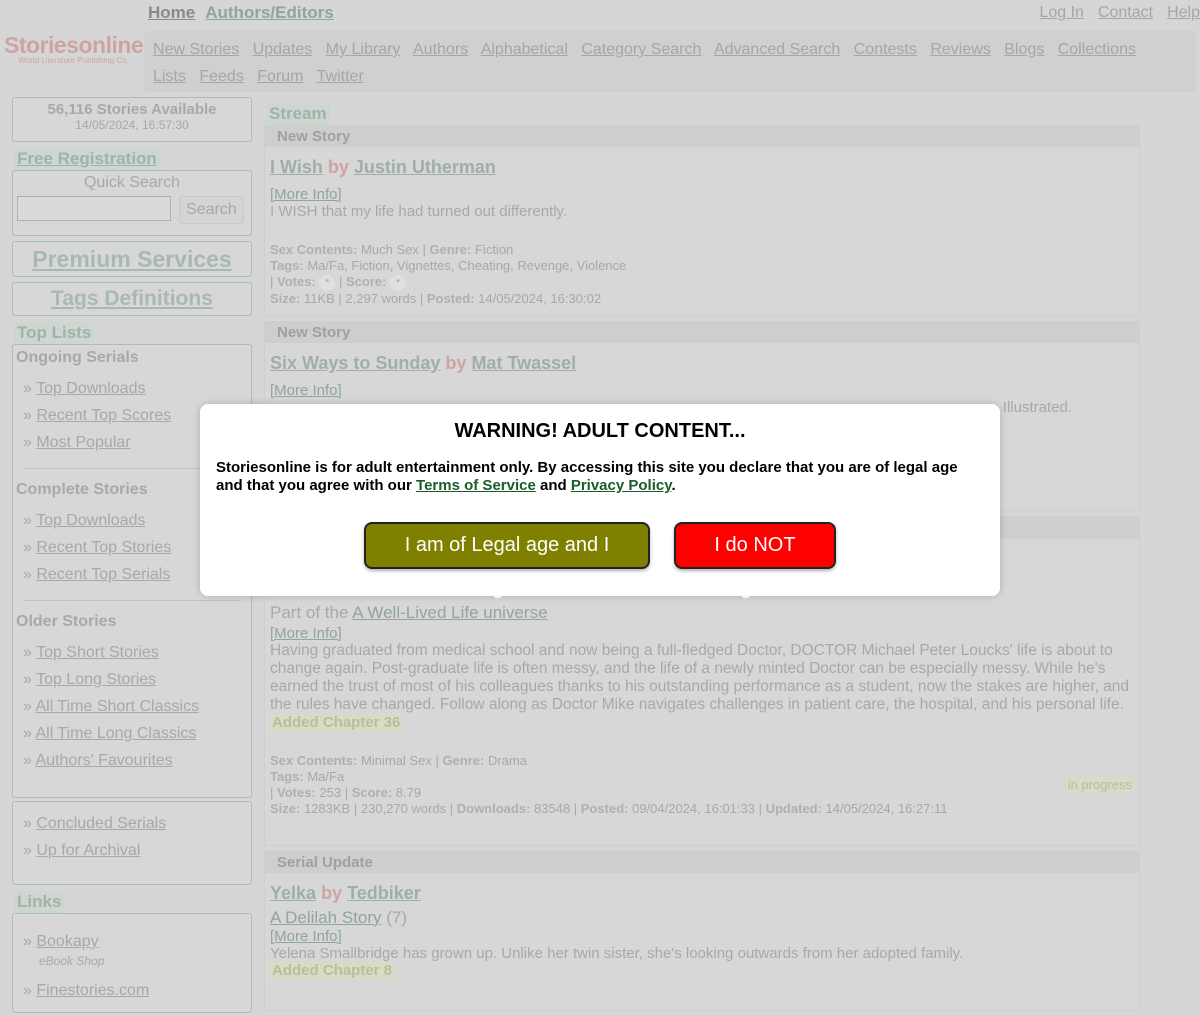  What do you see at coordinates (507, 560) in the screenshot?
I see `agree-button: I am of Legal age and I agree` at bounding box center [507, 560].